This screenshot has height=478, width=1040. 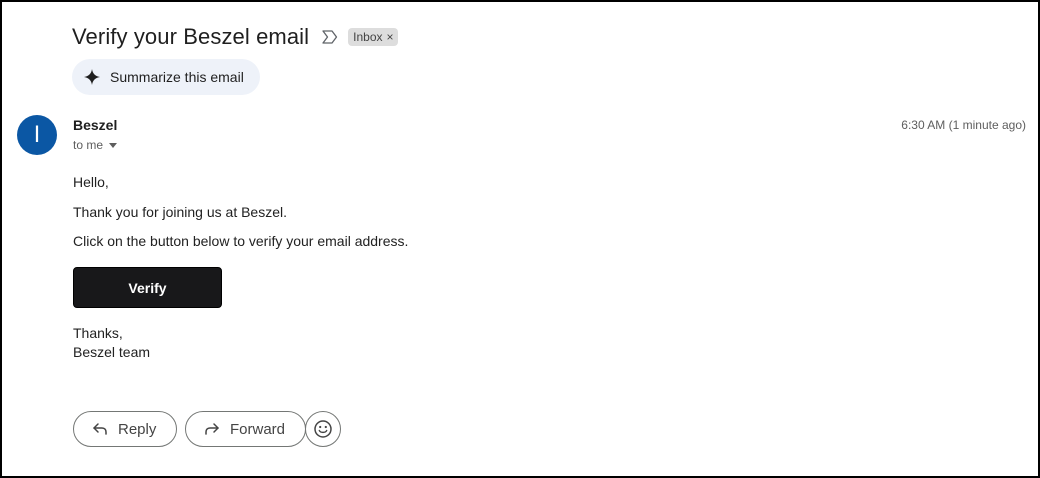 What do you see at coordinates (91, 182) in the screenshot?
I see `greeting-text: Hello,` at bounding box center [91, 182].